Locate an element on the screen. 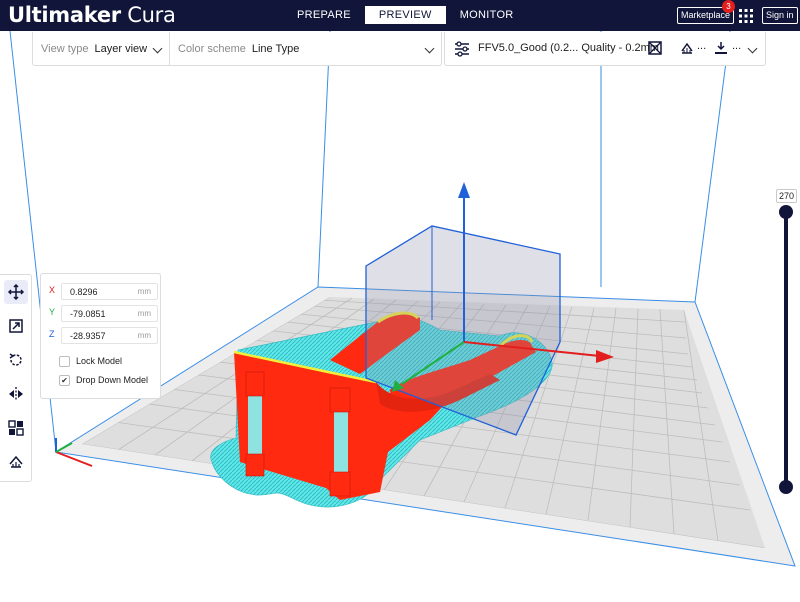 The image size is (800, 602). rotate-tool-button is located at coordinates (16, 360).